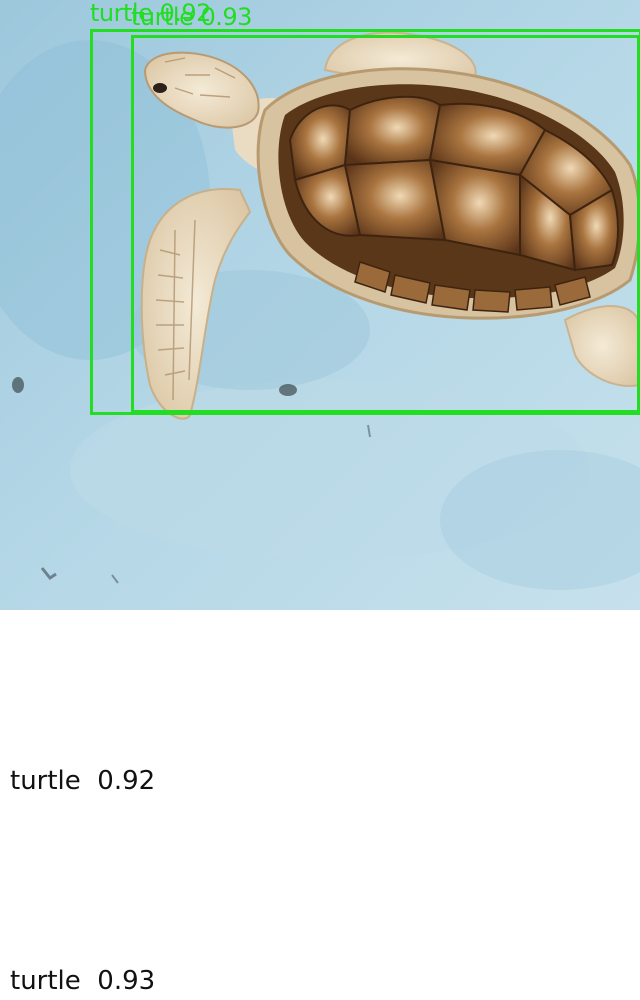 Image resolution: width=640 pixels, height=1000 pixels. What do you see at coordinates (83, 981) in the screenshot?
I see `caption-detection-2: turtle 0.93` at bounding box center [83, 981].